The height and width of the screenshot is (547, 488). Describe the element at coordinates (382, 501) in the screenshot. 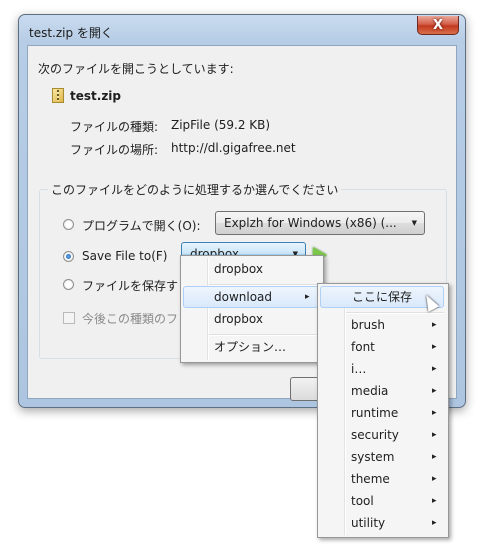

I see `menu-item-tool: tool ▸` at that location.